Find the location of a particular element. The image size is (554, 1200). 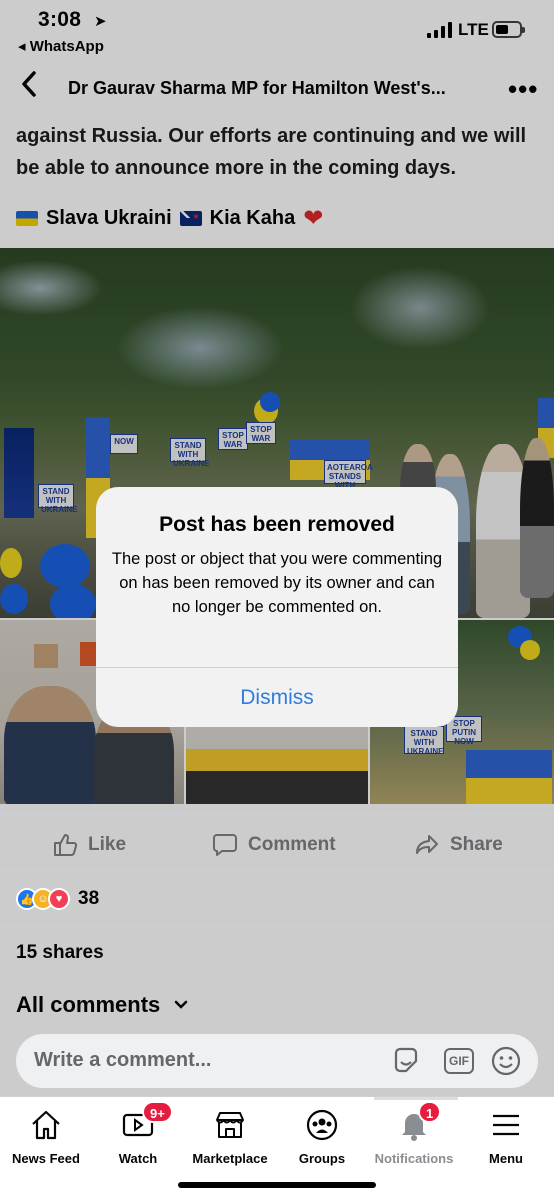

tab-news-feed: News Feed is located at coordinates (46, 1137).